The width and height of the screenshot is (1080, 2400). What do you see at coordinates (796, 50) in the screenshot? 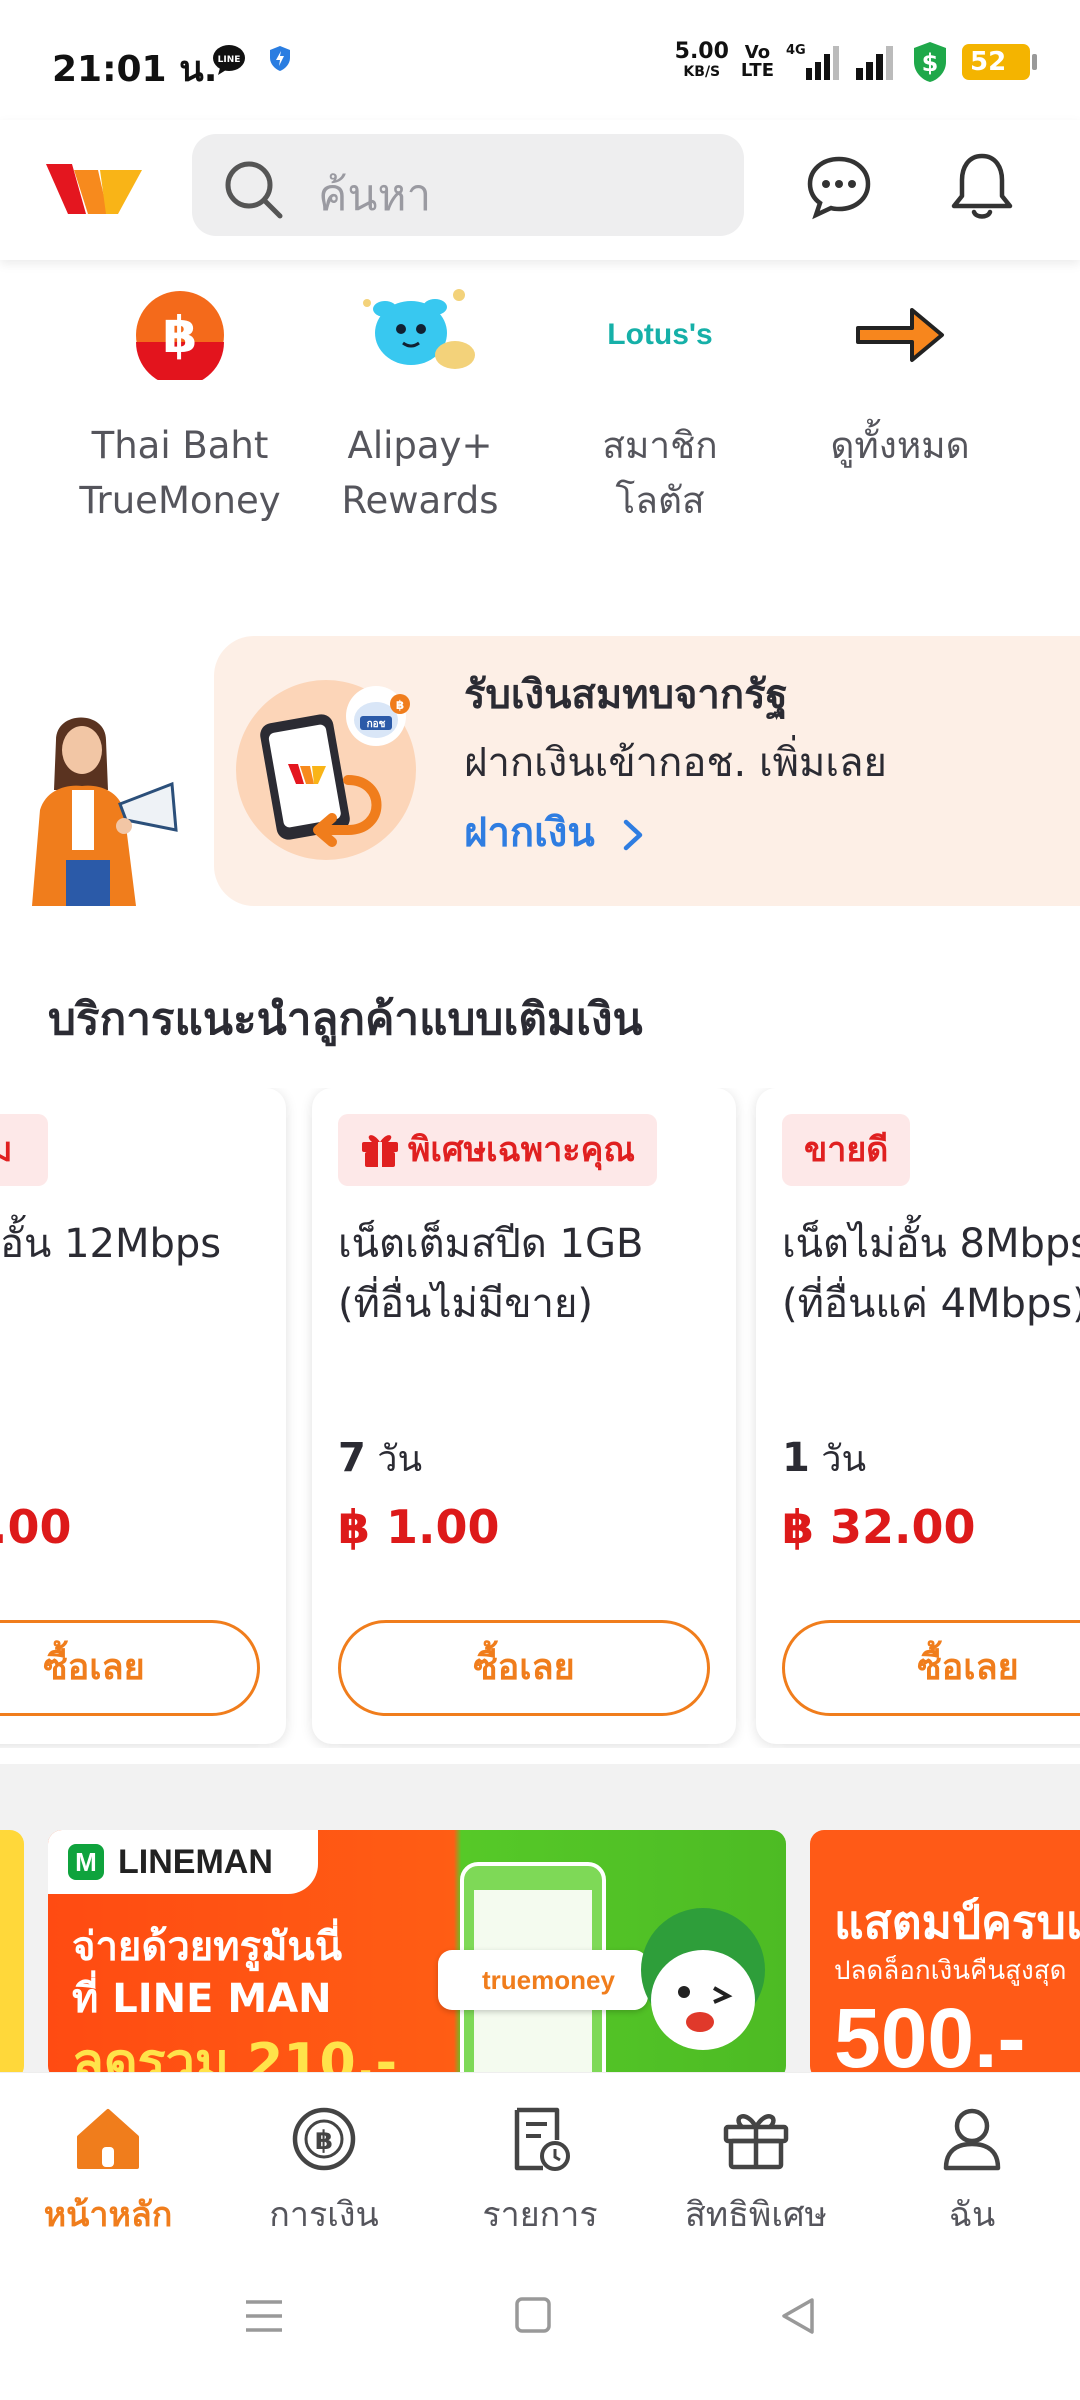
I see `svg-text: 4G` at bounding box center [796, 50].